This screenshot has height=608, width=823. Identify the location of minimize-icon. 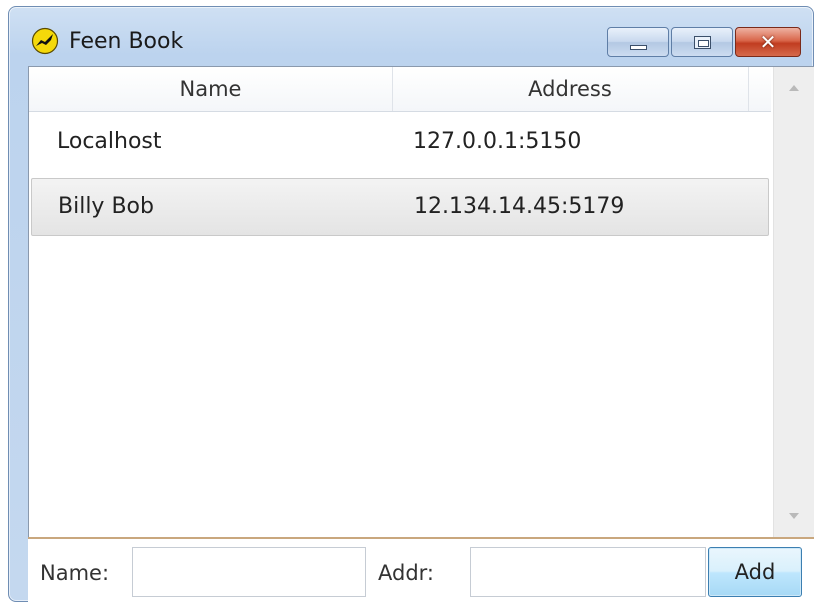
(638, 47).